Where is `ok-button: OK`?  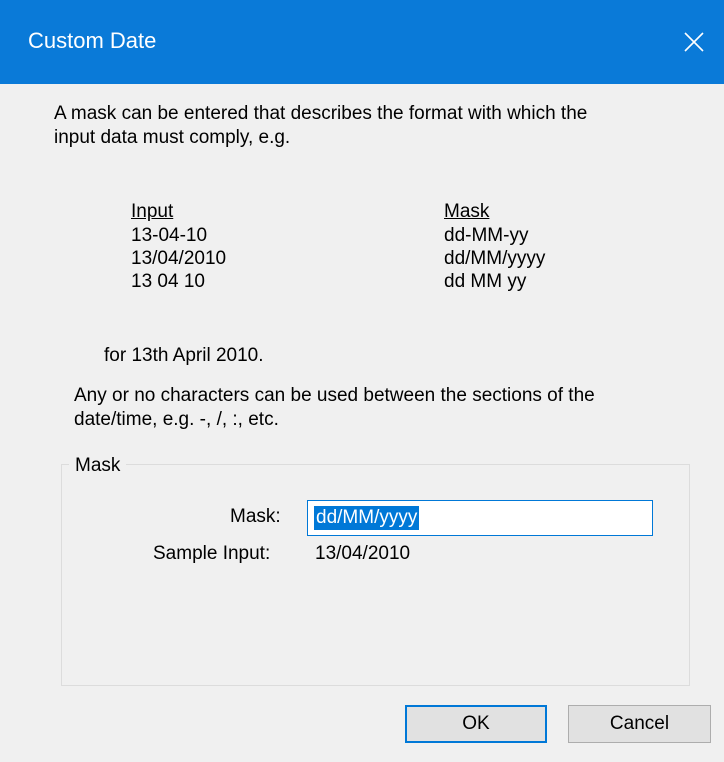 ok-button: OK is located at coordinates (476, 724).